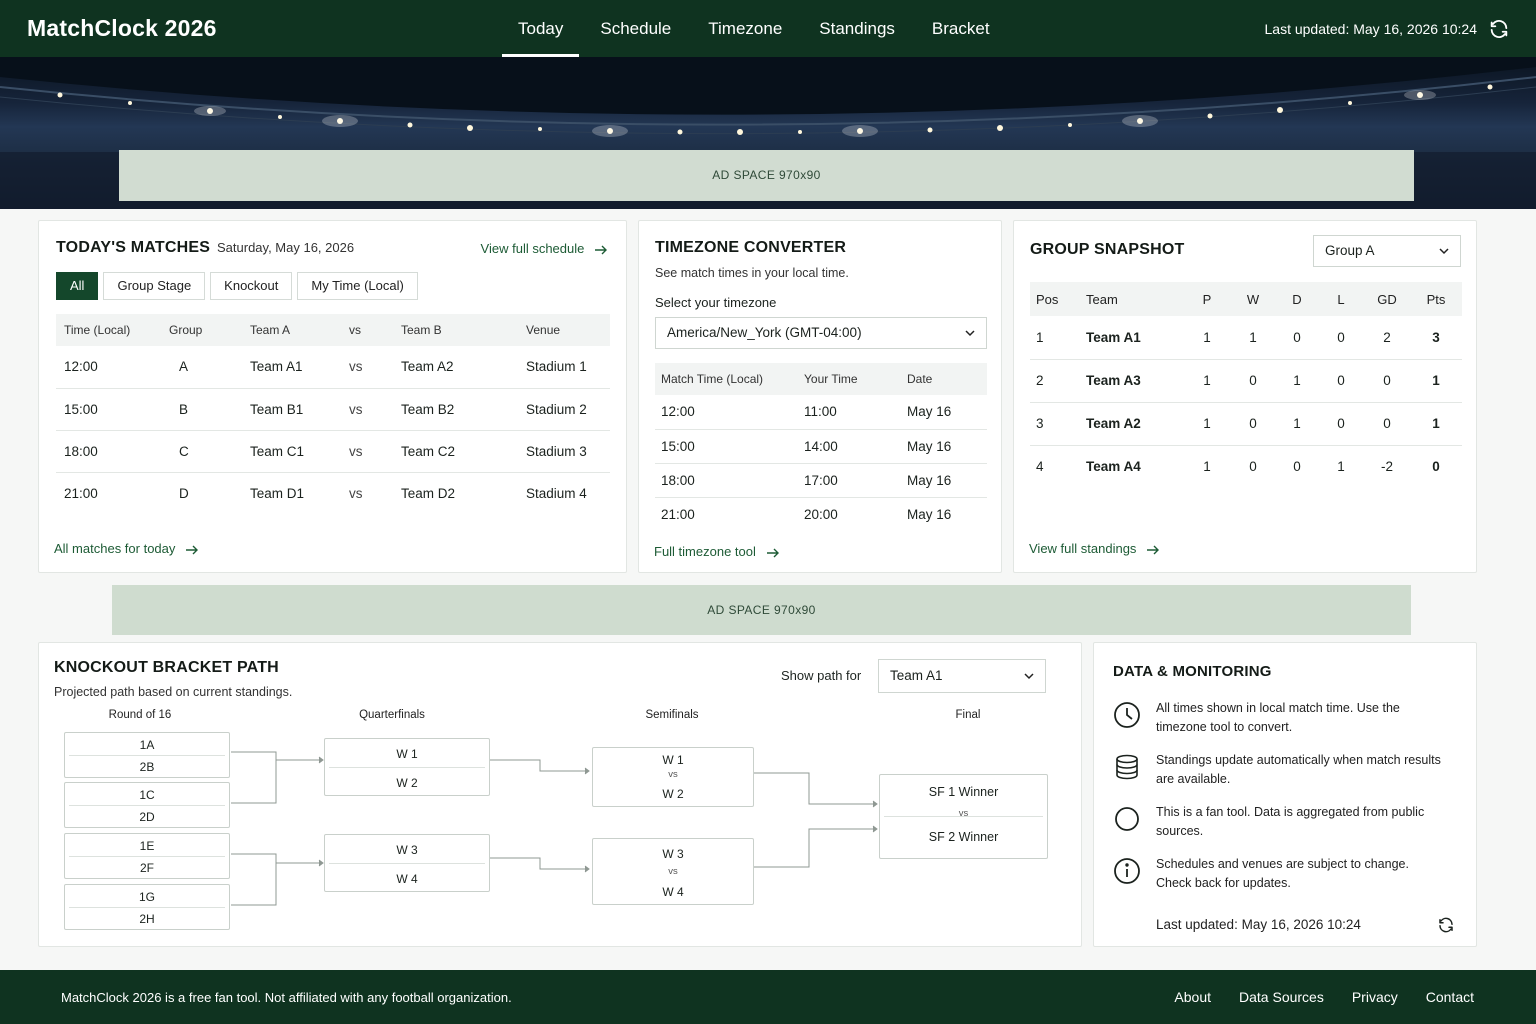 This screenshot has width=1536, height=1024. Describe the element at coordinates (81, 493) in the screenshot. I see `match-time: 21:00` at that location.